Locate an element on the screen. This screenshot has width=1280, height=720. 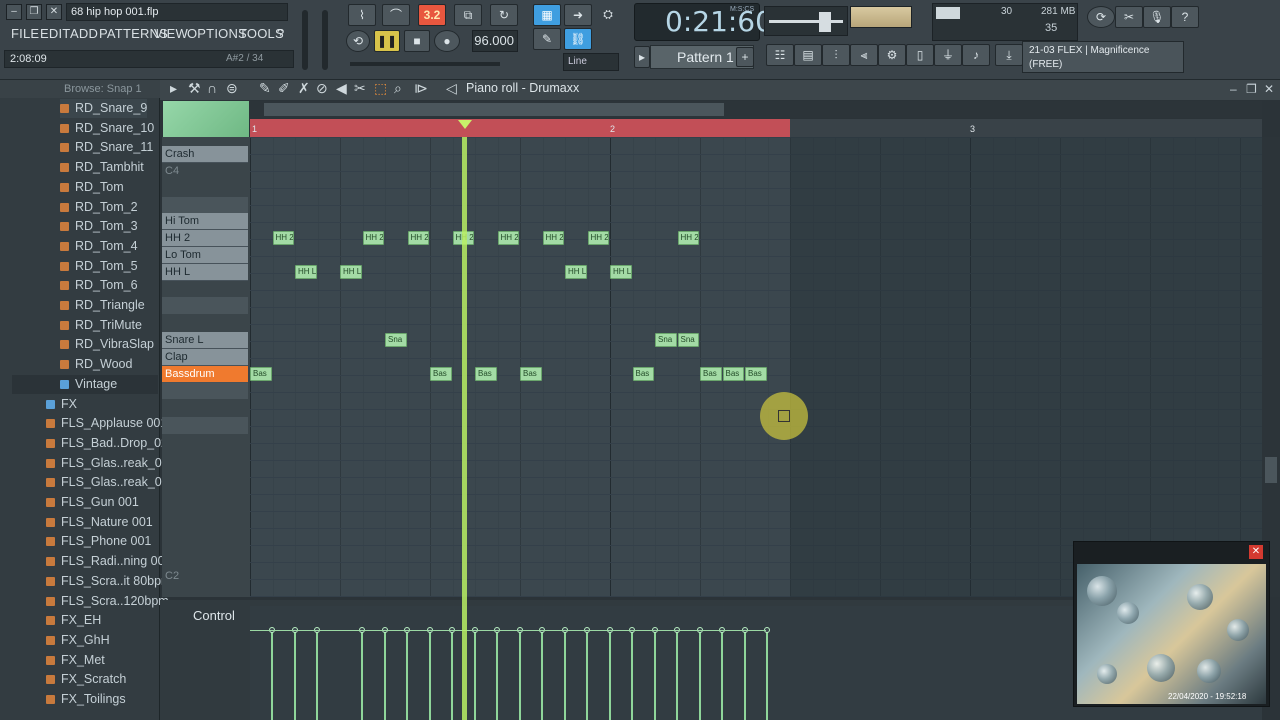
browser-item: RD_Tom_4 is located at coordinates (99, 246).